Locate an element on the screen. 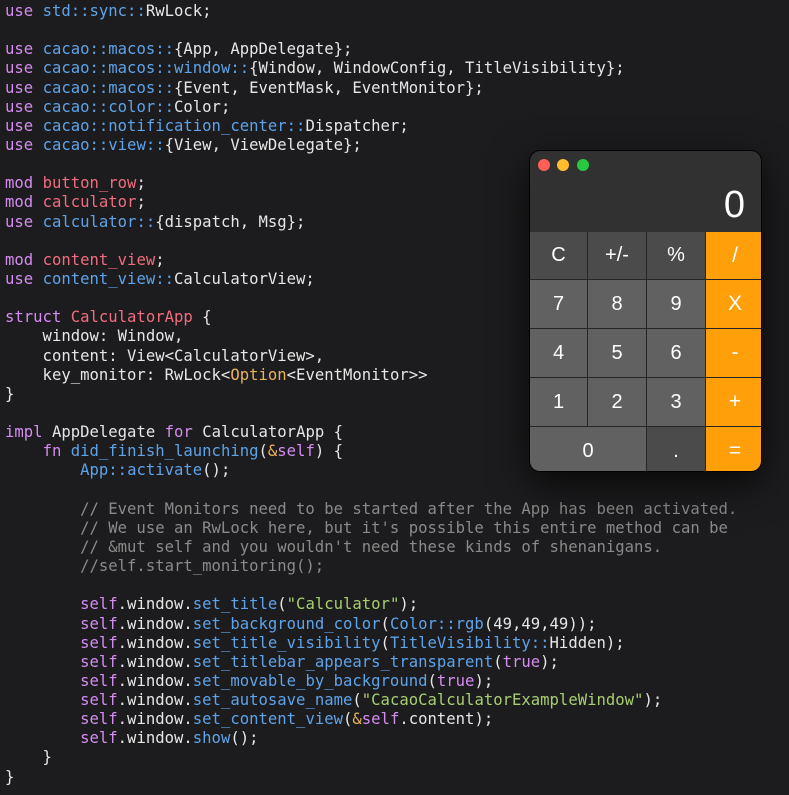  code-token: Hidden); is located at coordinates (587, 642).